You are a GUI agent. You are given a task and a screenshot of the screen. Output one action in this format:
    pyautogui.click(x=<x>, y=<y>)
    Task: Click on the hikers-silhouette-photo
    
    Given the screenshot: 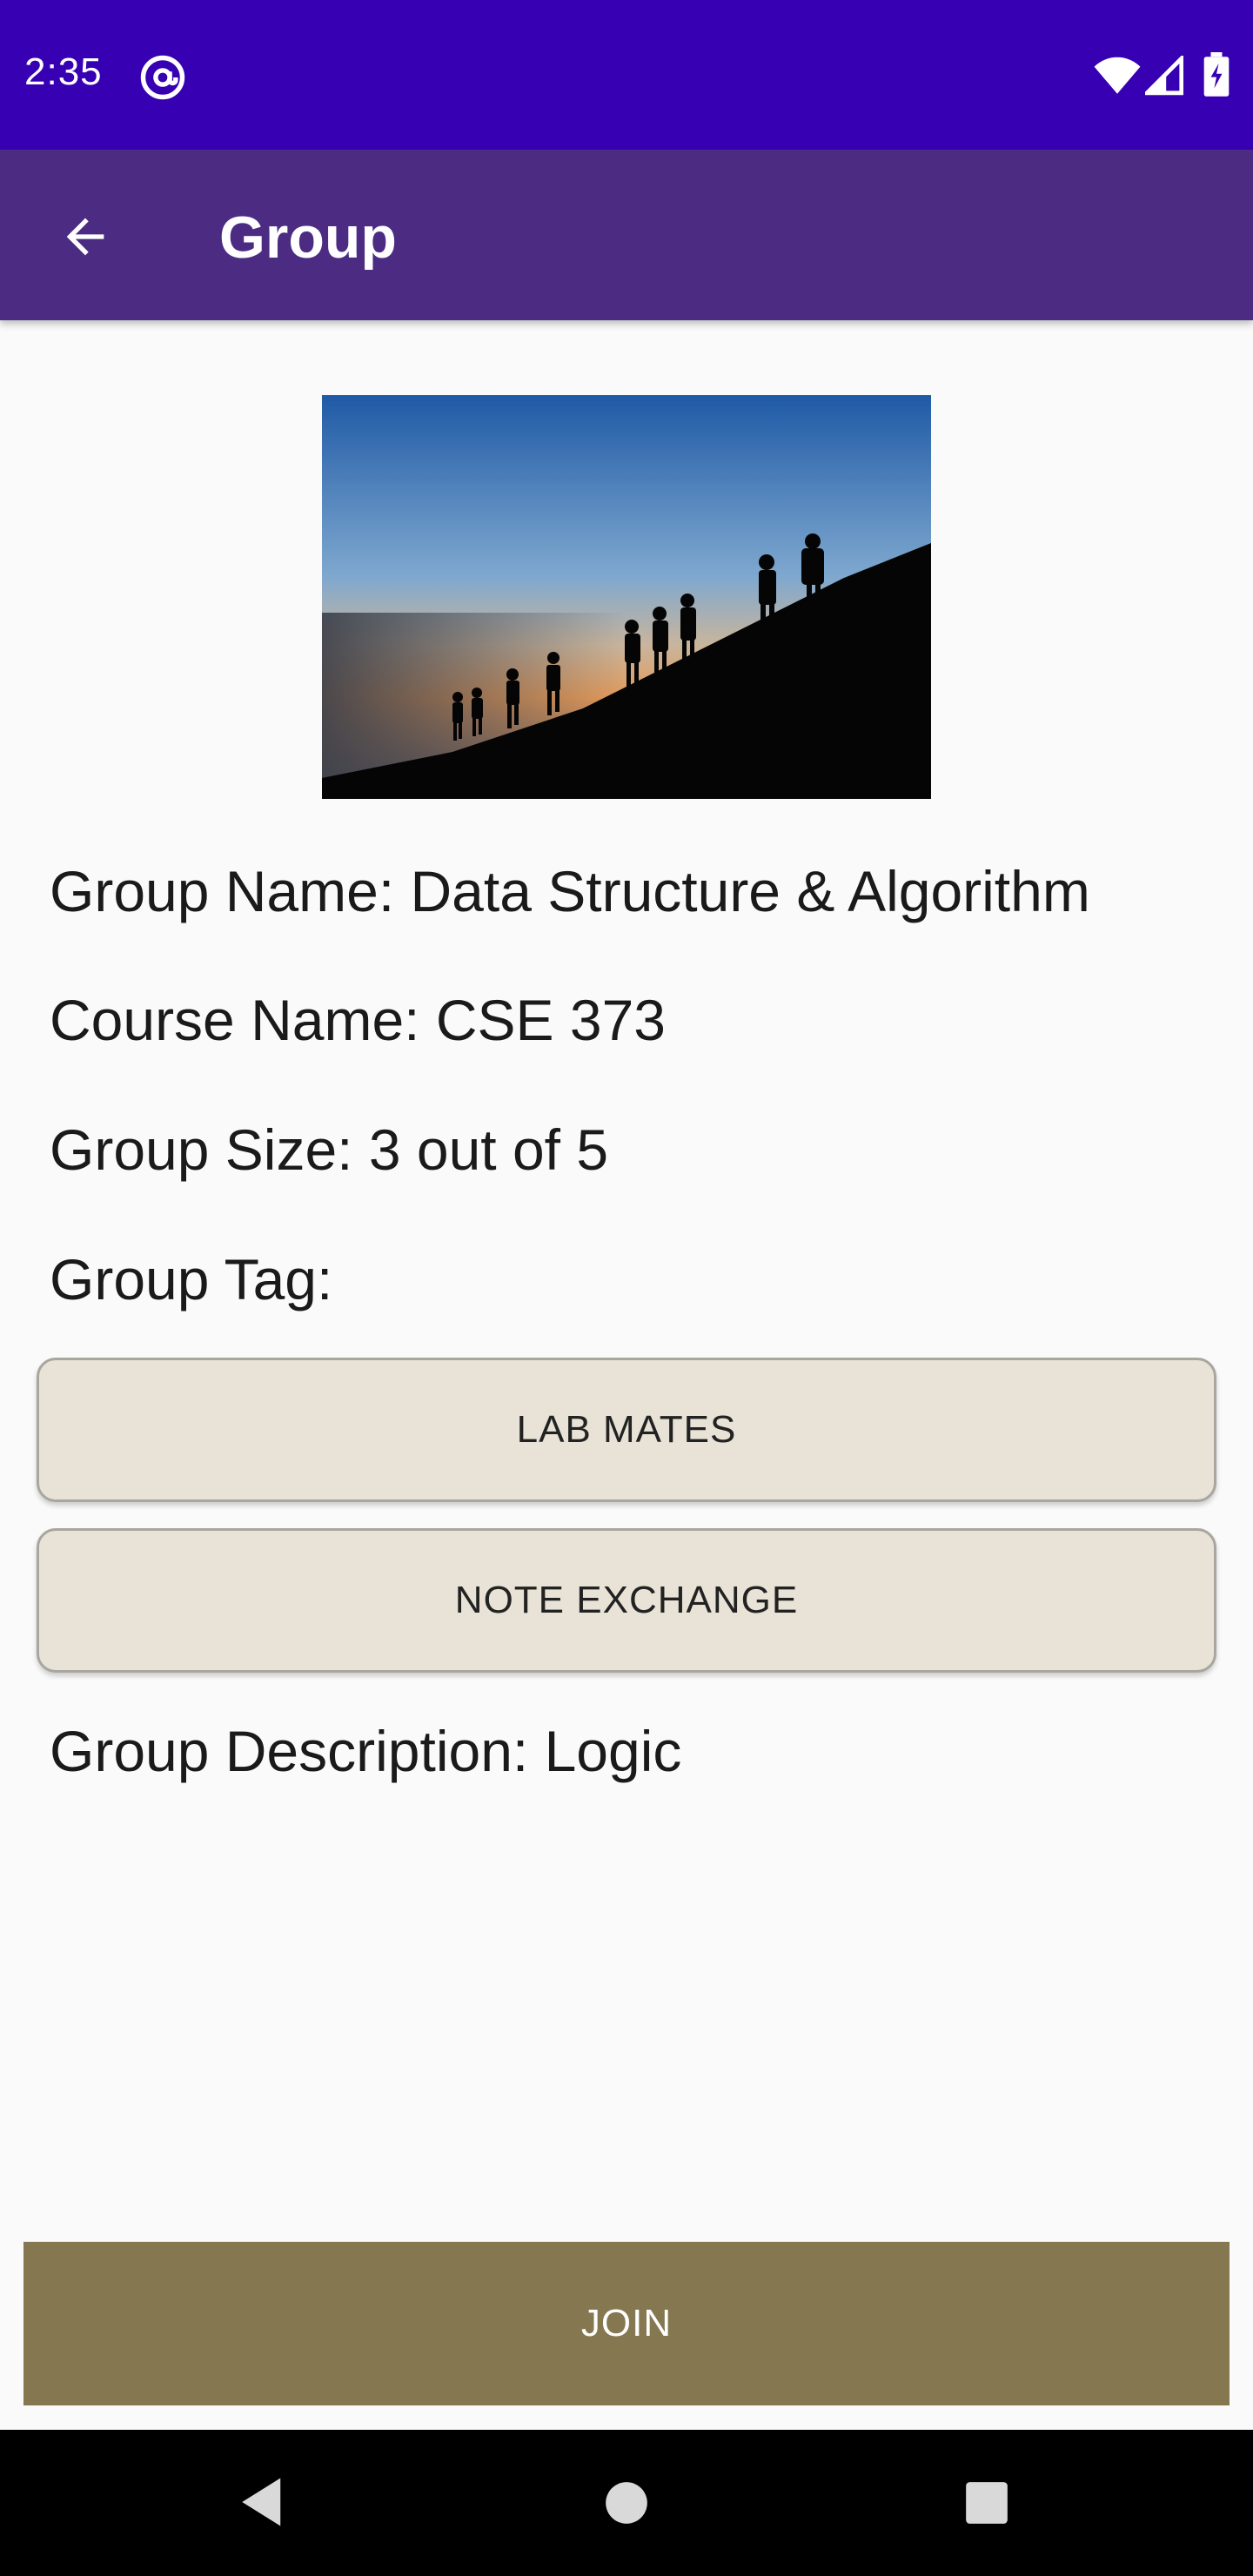 What is the action you would take?
    pyautogui.click(x=626, y=597)
    